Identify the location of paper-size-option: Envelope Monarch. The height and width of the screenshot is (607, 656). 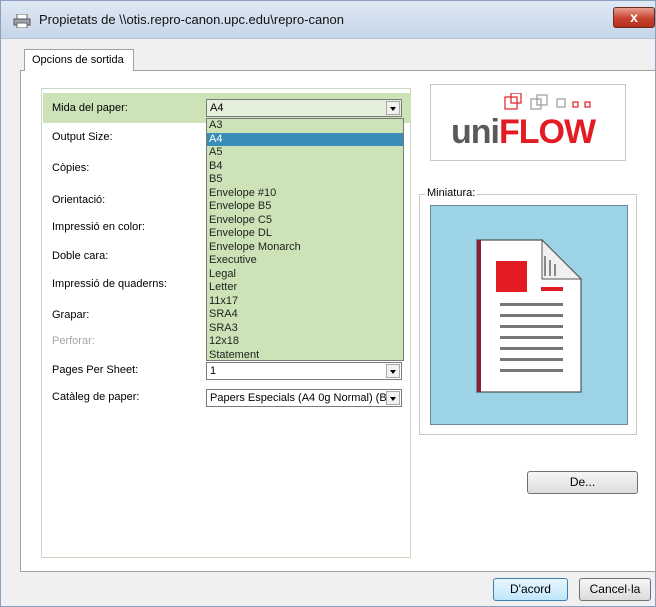
(305, 248).